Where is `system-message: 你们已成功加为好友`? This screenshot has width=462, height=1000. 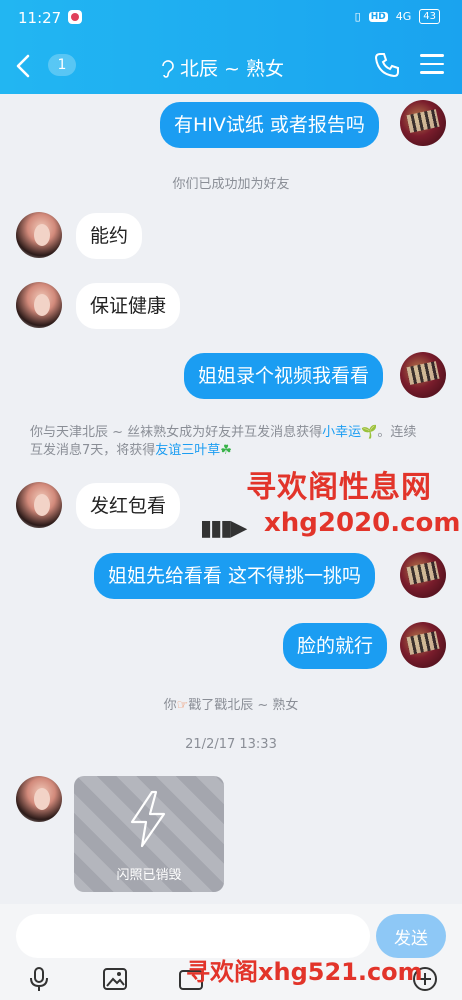
system-message: 你们已成功加为好友 is located at coordinates (231, 184).